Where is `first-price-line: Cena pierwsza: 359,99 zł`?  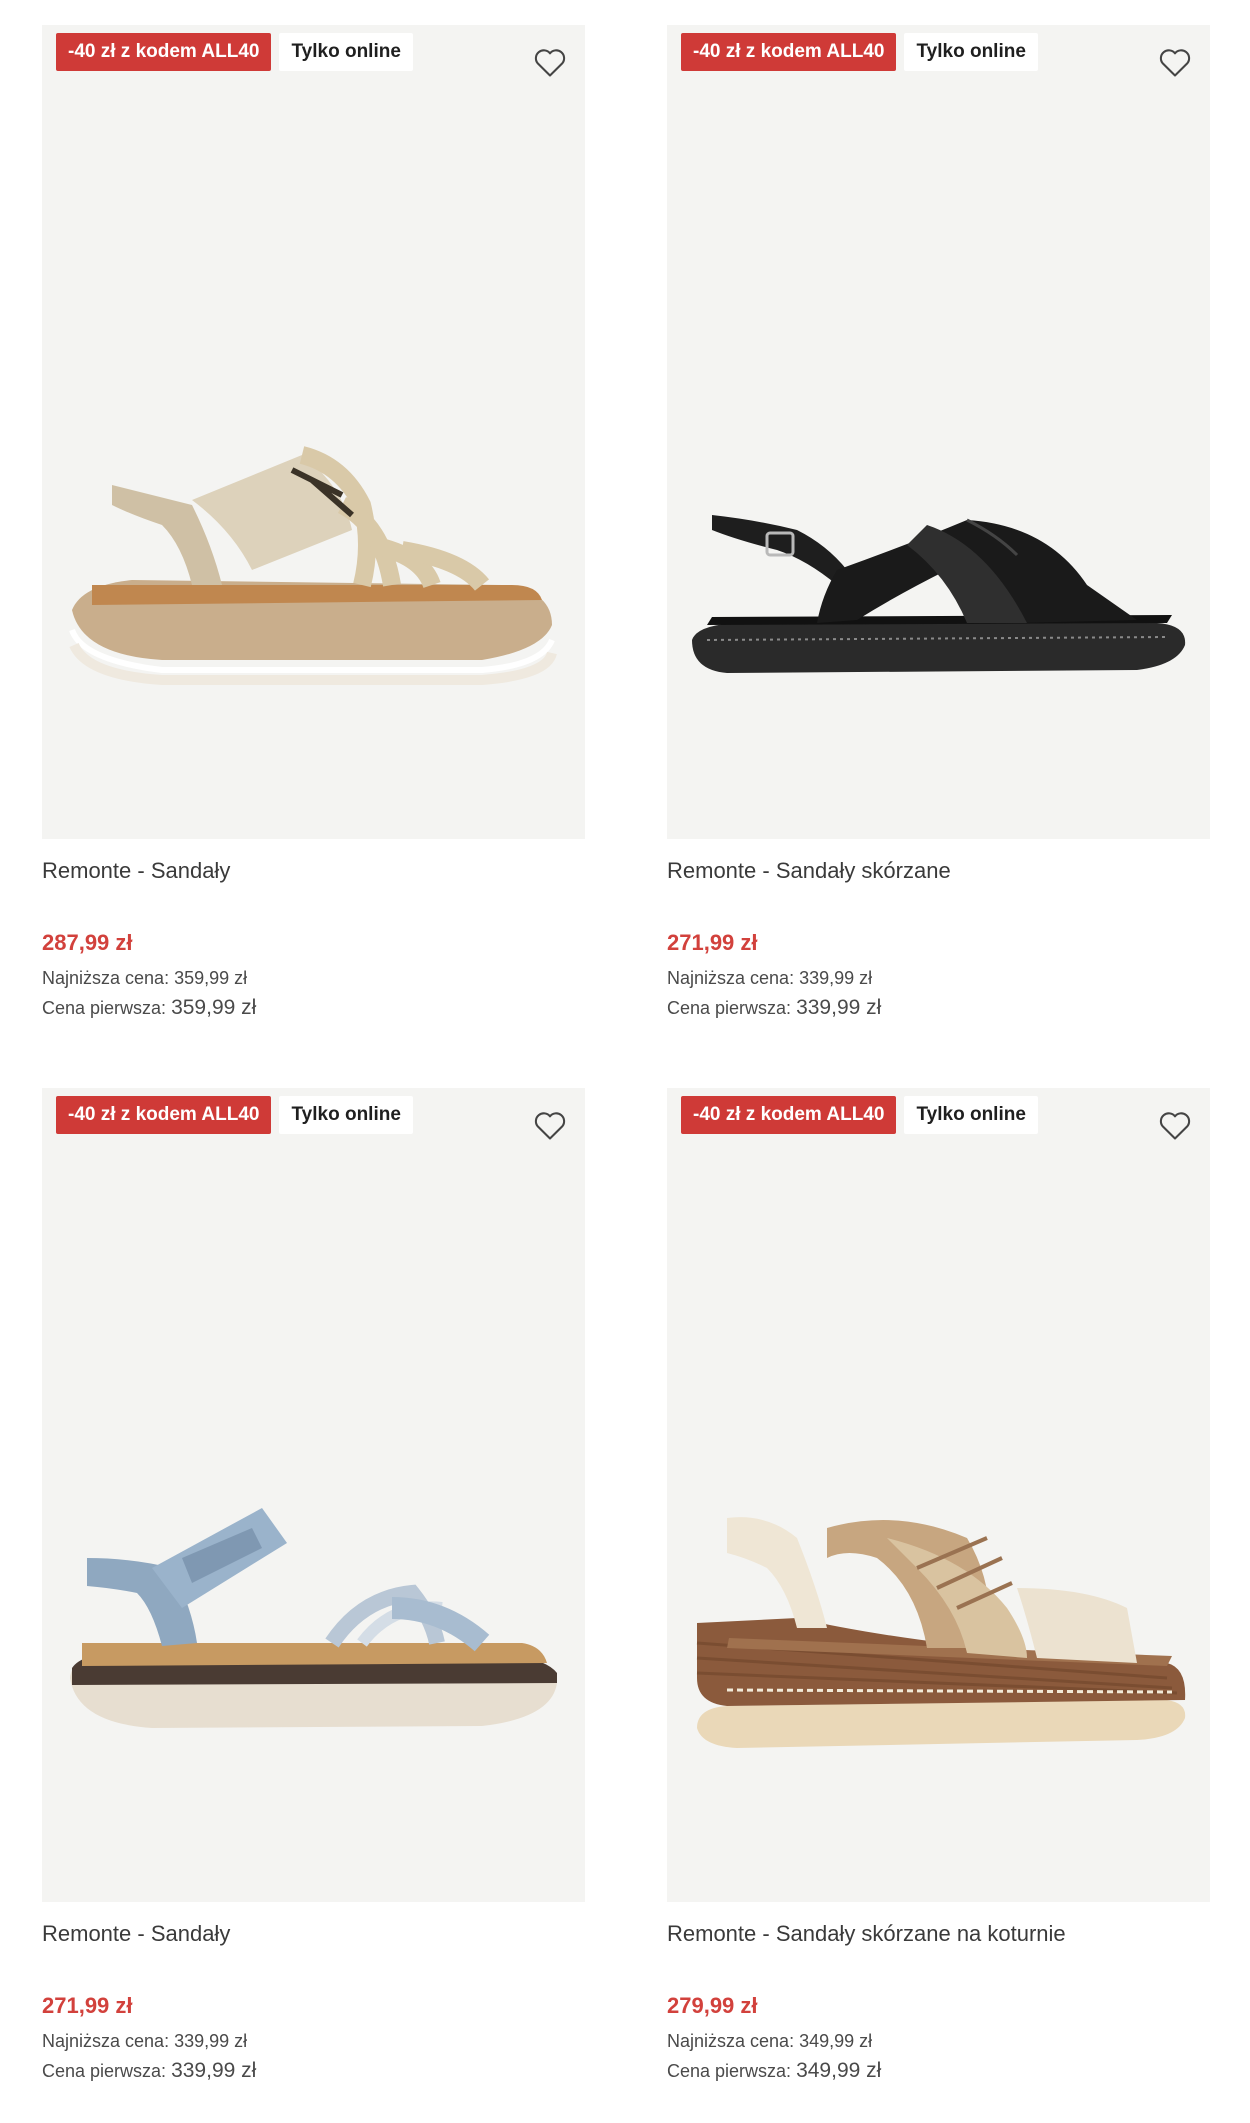
first-price-line: Cena pierwsza: 359,99 zł is located at coordinates (313, 1008).